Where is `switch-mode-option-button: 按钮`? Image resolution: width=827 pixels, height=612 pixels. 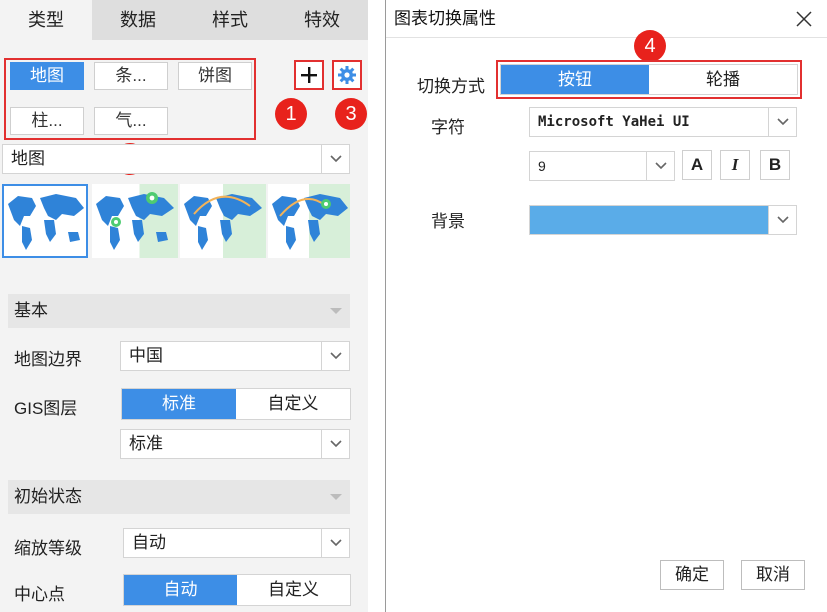
switch-mode-option-button: 按钮 is located at coordinates (575, 79).